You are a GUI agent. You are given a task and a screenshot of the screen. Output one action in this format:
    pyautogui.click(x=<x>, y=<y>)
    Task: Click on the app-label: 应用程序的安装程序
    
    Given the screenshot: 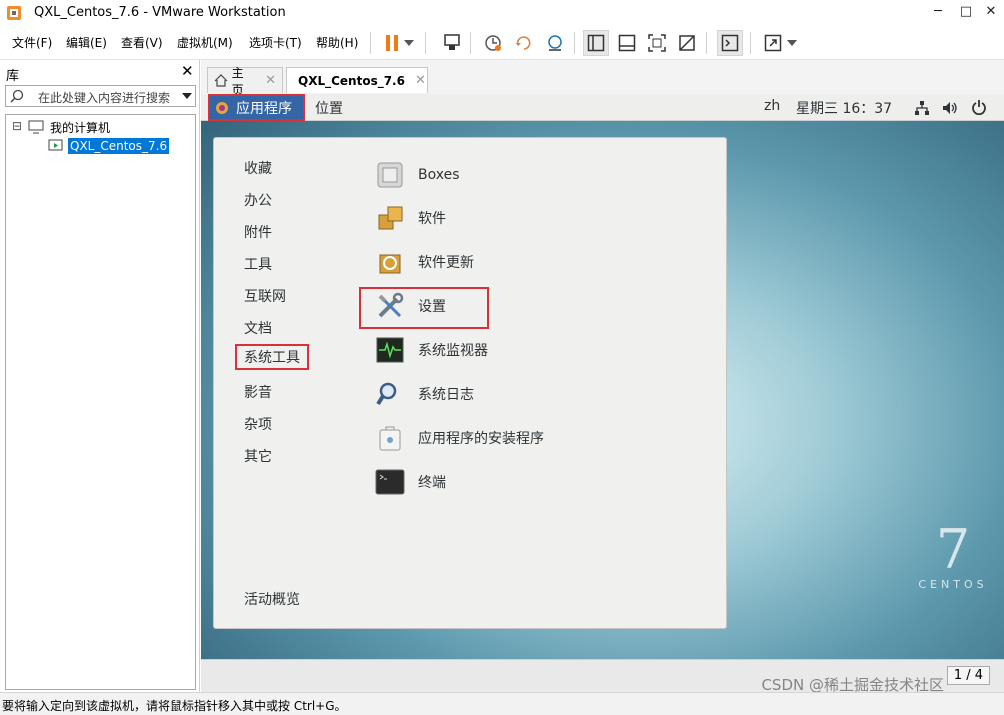 What is the action you would take?
    pyautogui.click(x=481, y=439)
    